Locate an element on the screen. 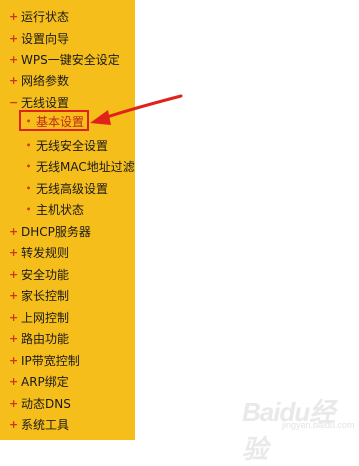  sidebar-item-network-params: + 网络参数 is located at coordinates (67, 80).